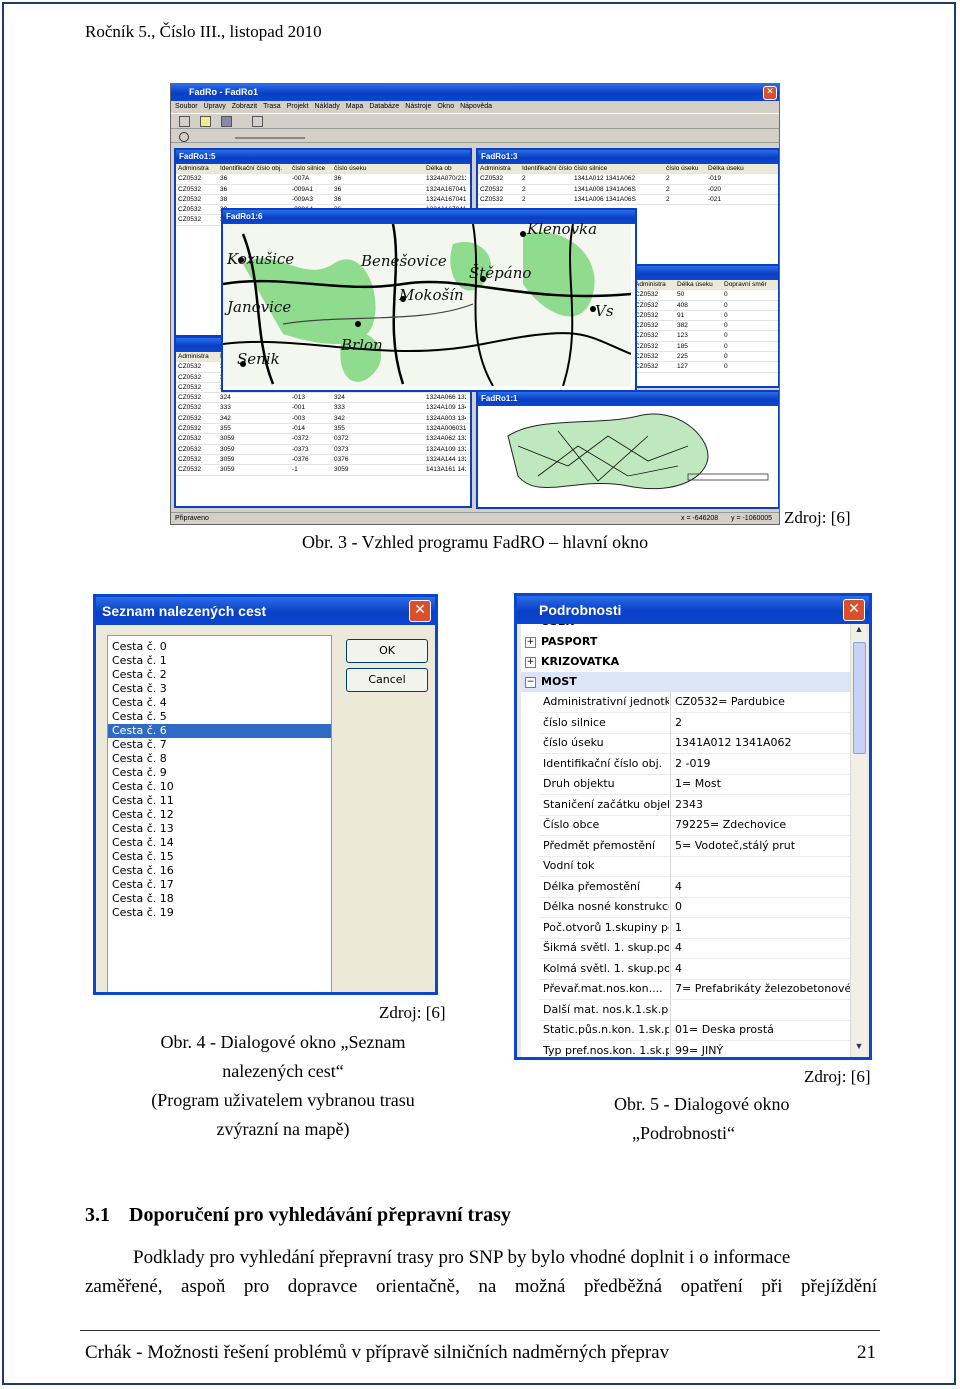  I want to click on route-list-item: Cesta č. 12, so click(219, 815).